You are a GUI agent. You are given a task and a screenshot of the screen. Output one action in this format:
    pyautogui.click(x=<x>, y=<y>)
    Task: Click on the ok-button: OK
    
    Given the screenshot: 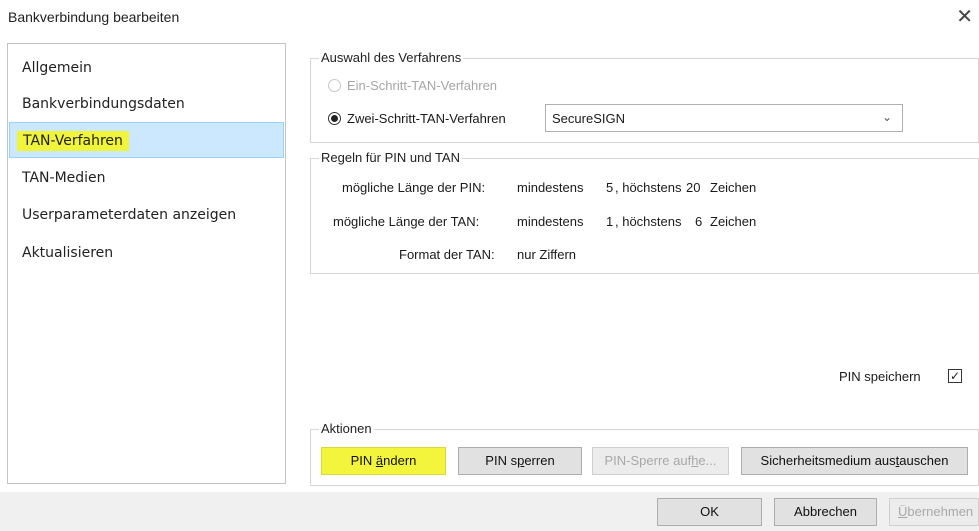 What is the action you would take?
    pyautogui.click(x=709, y=512)
    